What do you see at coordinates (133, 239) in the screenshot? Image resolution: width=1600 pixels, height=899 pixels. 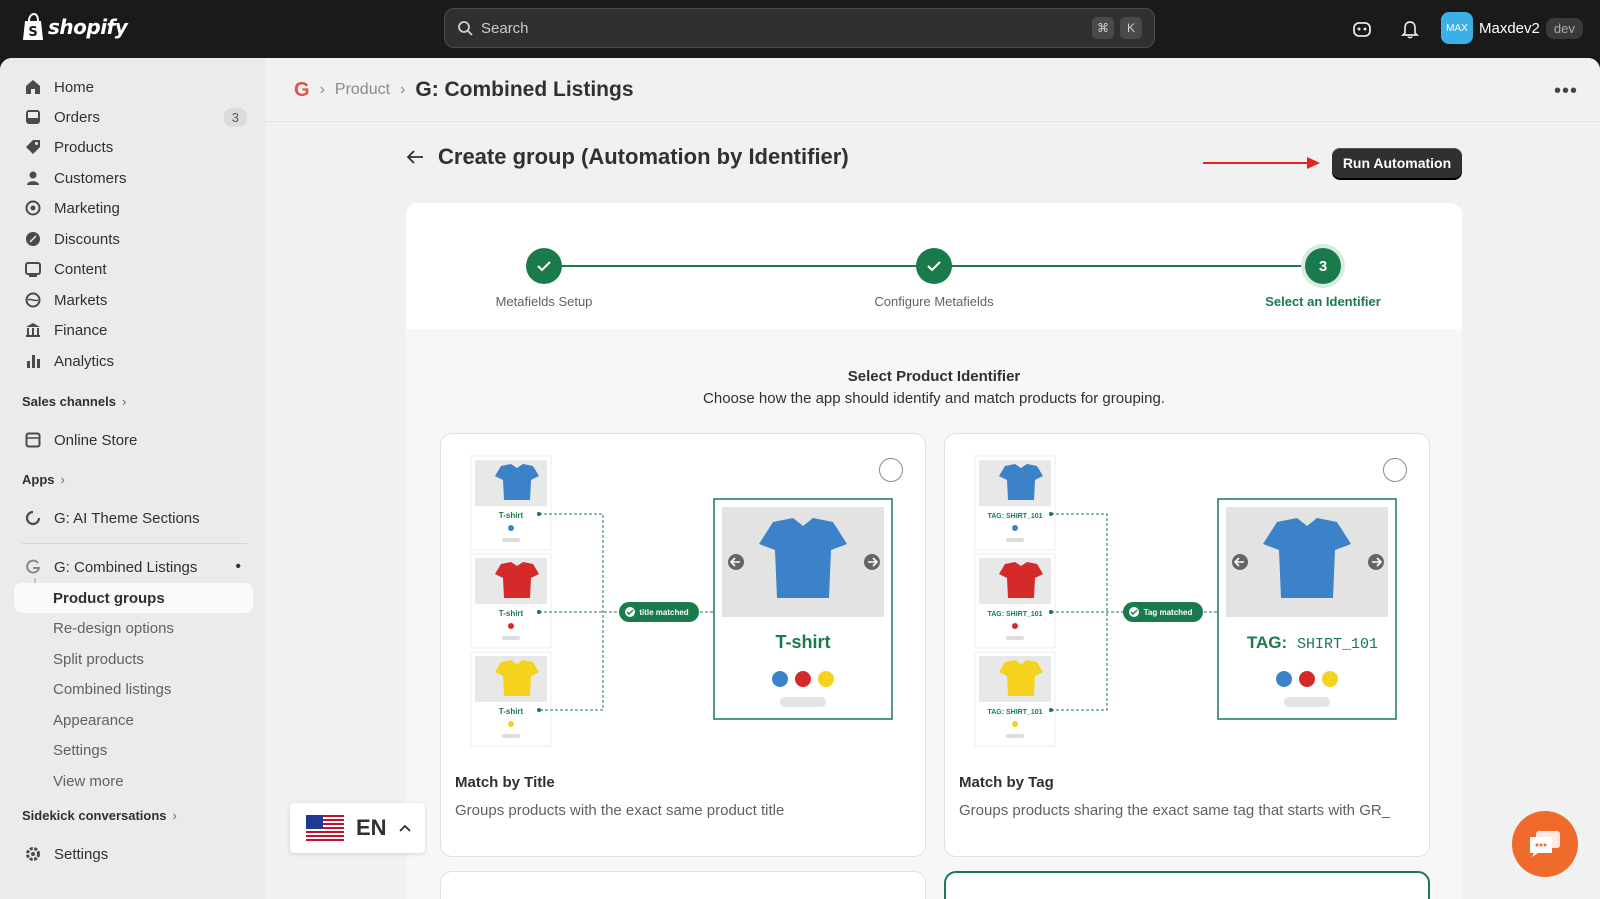 I see `sidebar-item-discounts: Discounts` at bounding box center [133, 239].